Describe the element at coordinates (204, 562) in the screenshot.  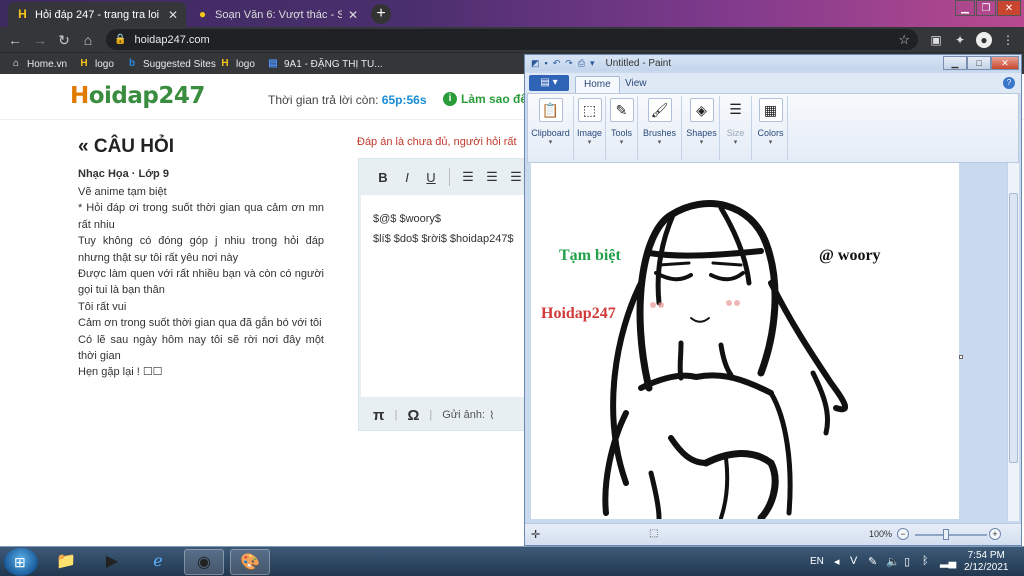
I see `chrome-icon: ◉` at that location.